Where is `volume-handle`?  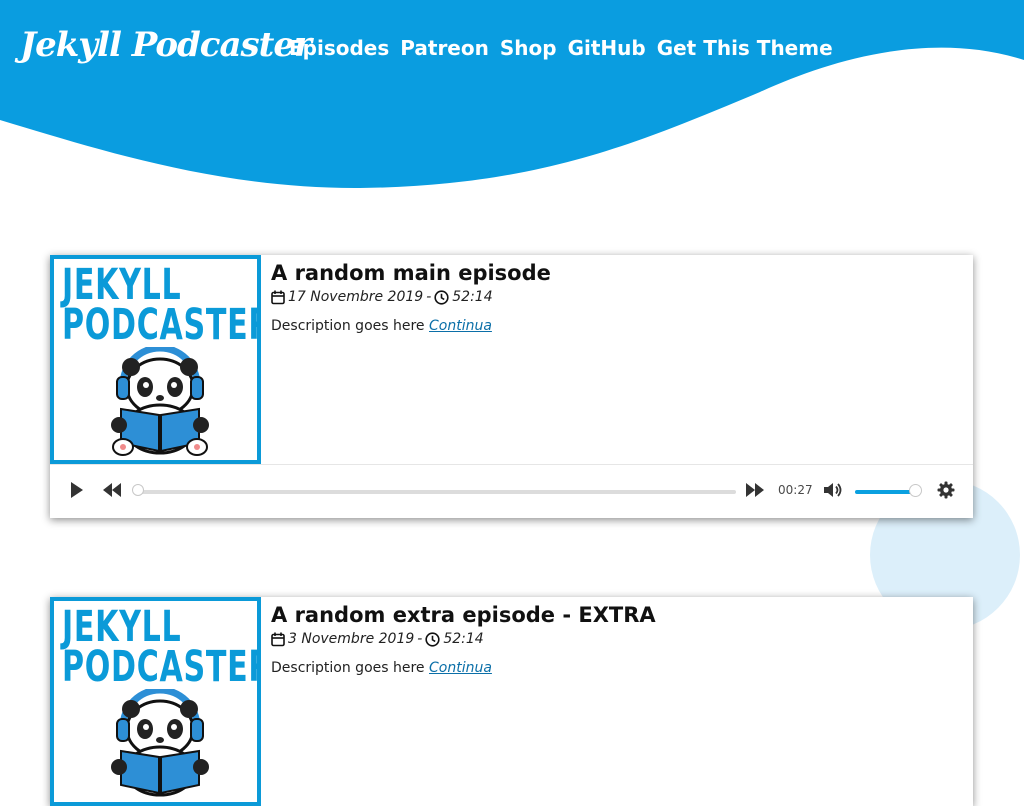
volume-handle is located at coordinates (915, 490).